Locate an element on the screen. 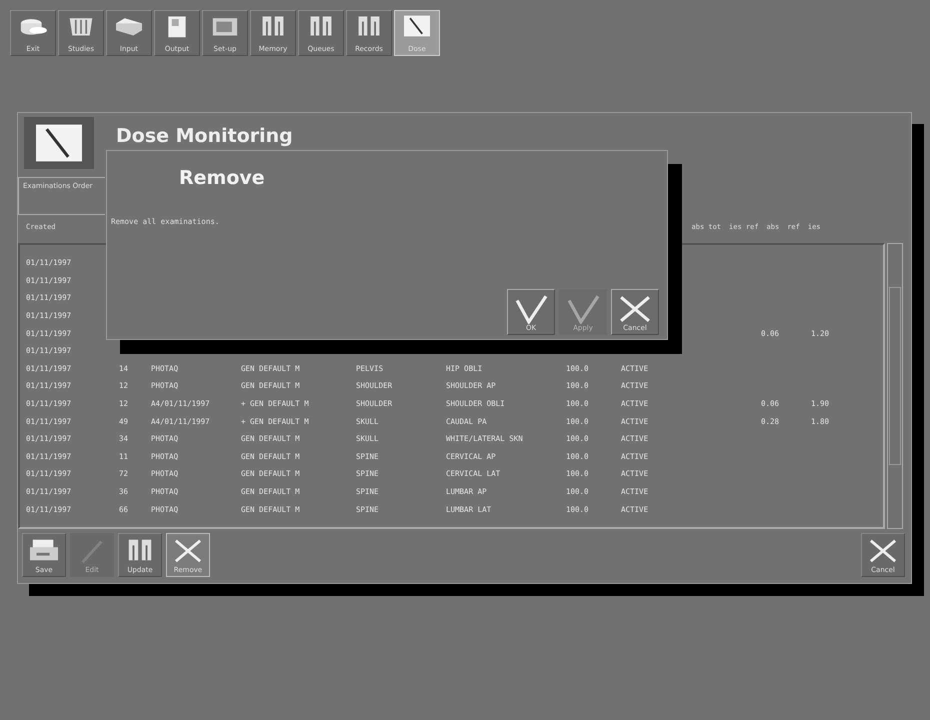 The width and height of the screenshot is (930, 720). scroll-bar is located at coordinates (895, 386).